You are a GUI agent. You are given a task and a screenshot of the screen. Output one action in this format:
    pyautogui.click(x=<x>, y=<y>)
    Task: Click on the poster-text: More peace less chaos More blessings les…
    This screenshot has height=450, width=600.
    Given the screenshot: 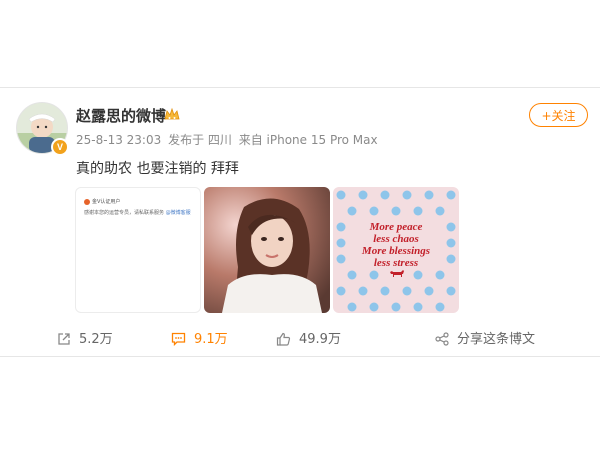 What is the action you would take?
    pyautogui.click(x=396, y=245)
    